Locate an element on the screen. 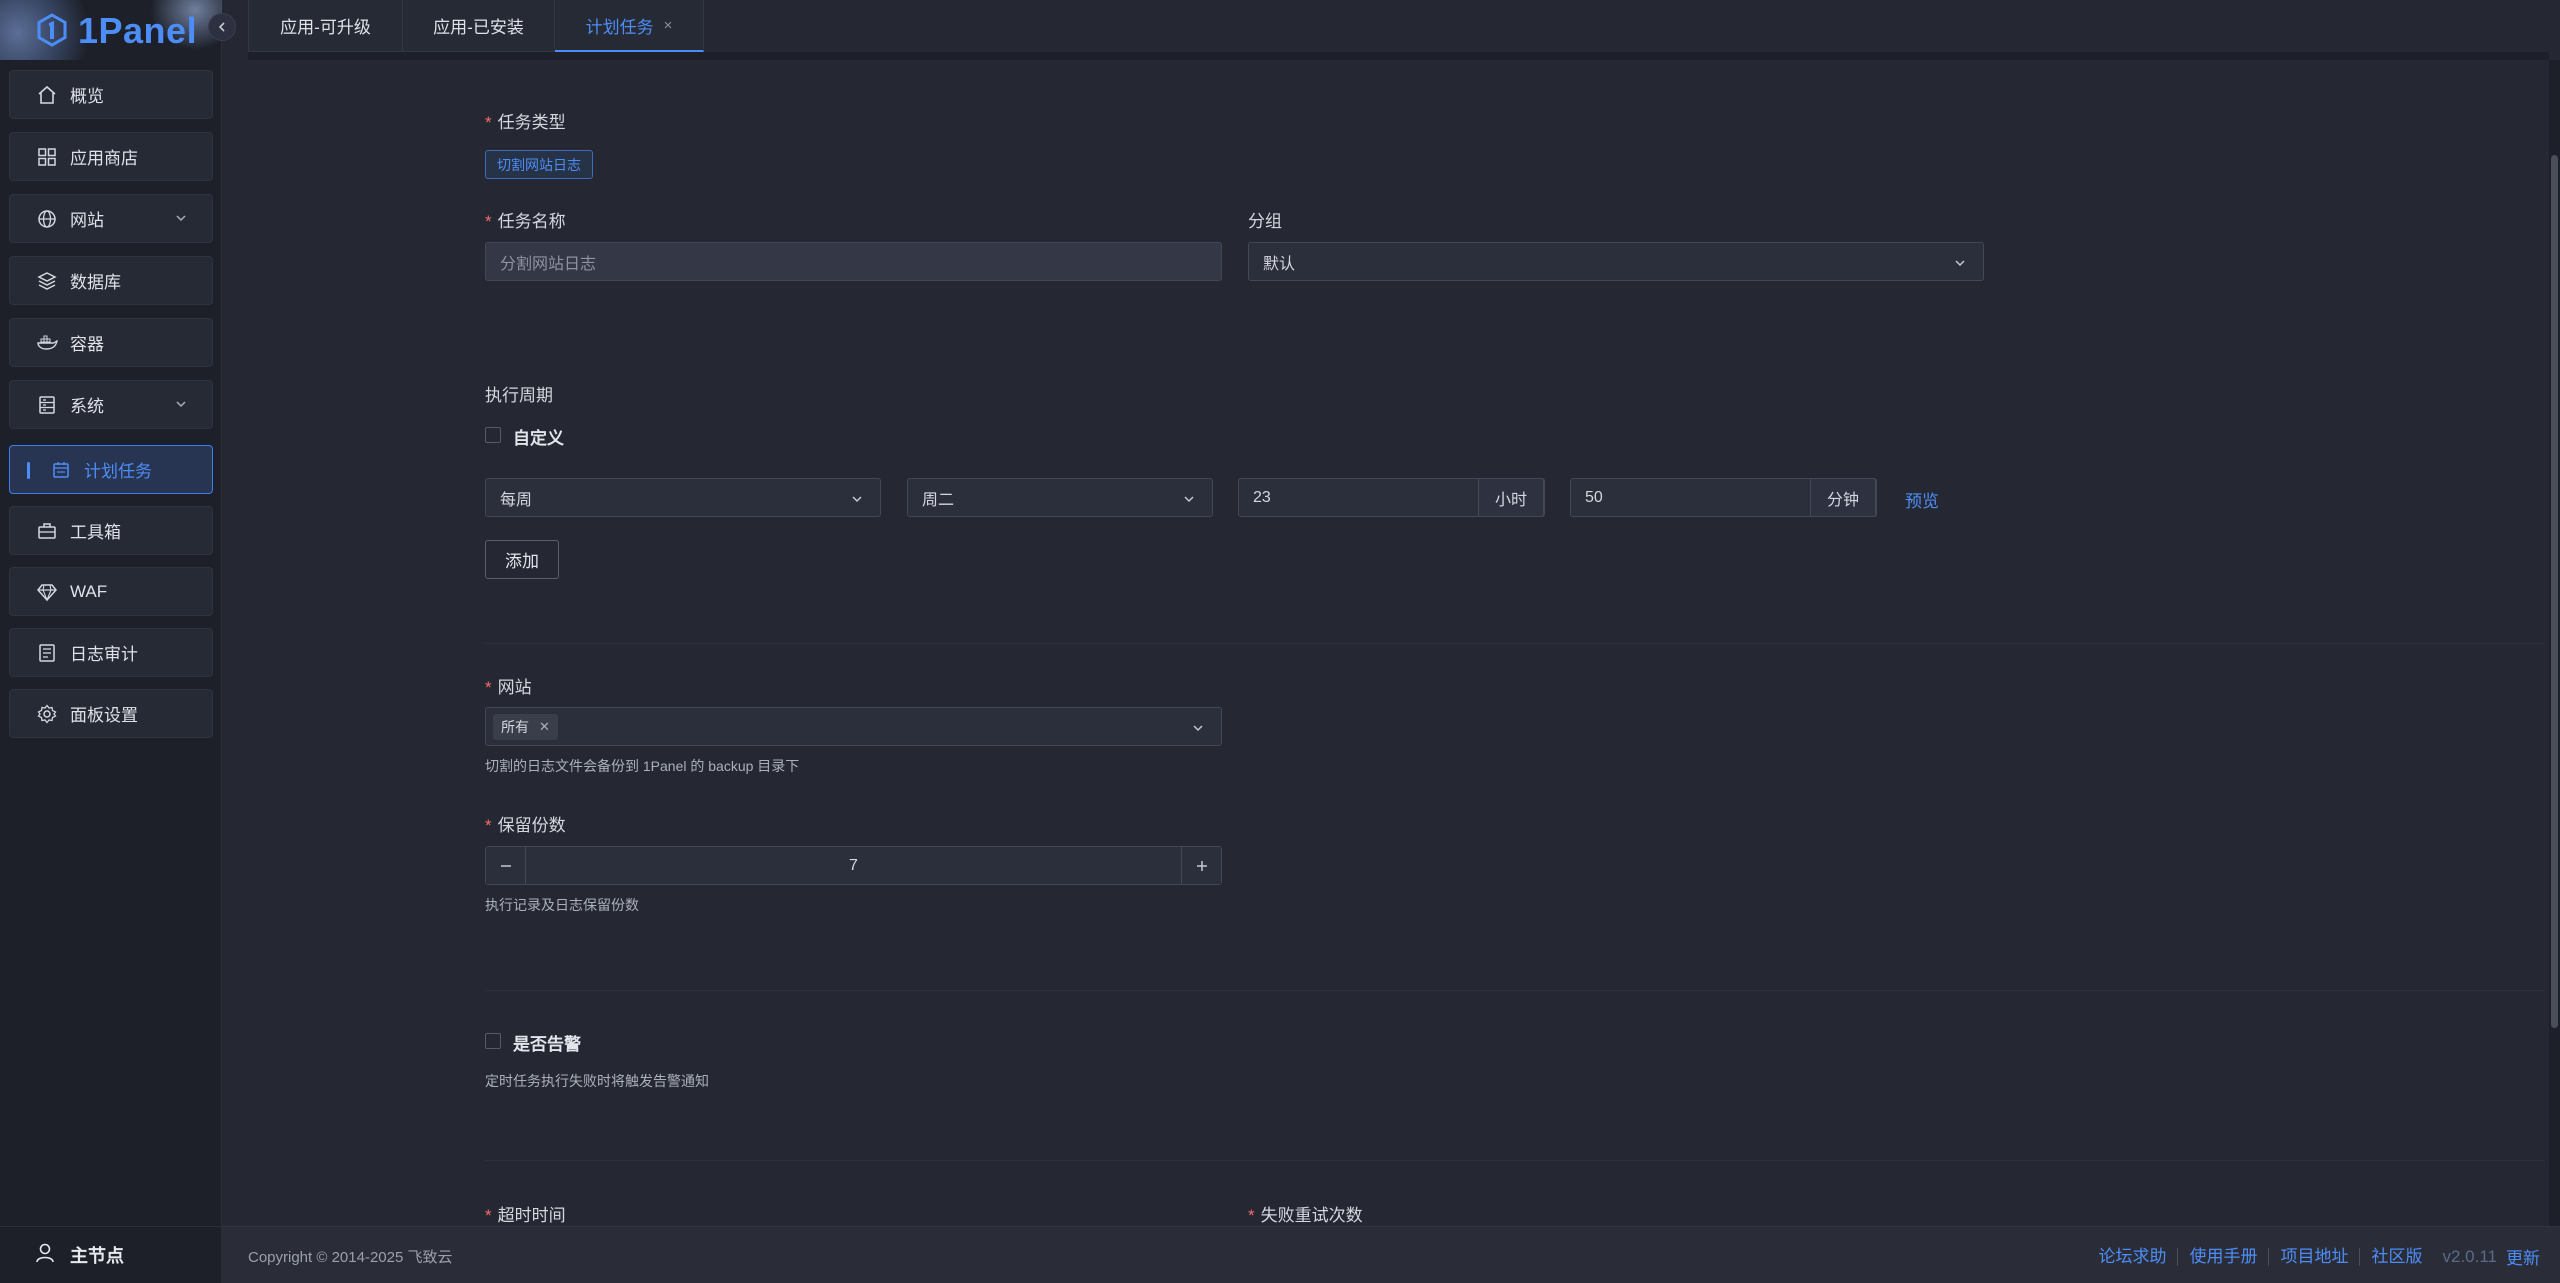 The image size is (2560, 1283). sidebar-item-website: 网站 is located at coordinates (111, 218).